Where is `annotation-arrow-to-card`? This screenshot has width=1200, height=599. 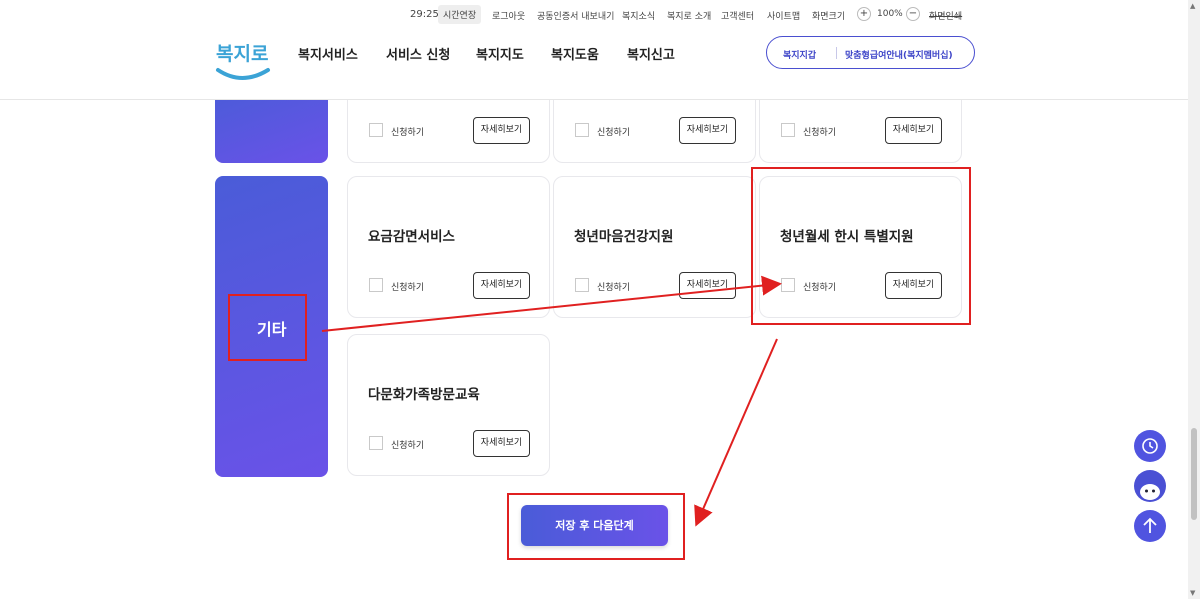 annotation-arrow-to-card is located at coordinates (551, 303).